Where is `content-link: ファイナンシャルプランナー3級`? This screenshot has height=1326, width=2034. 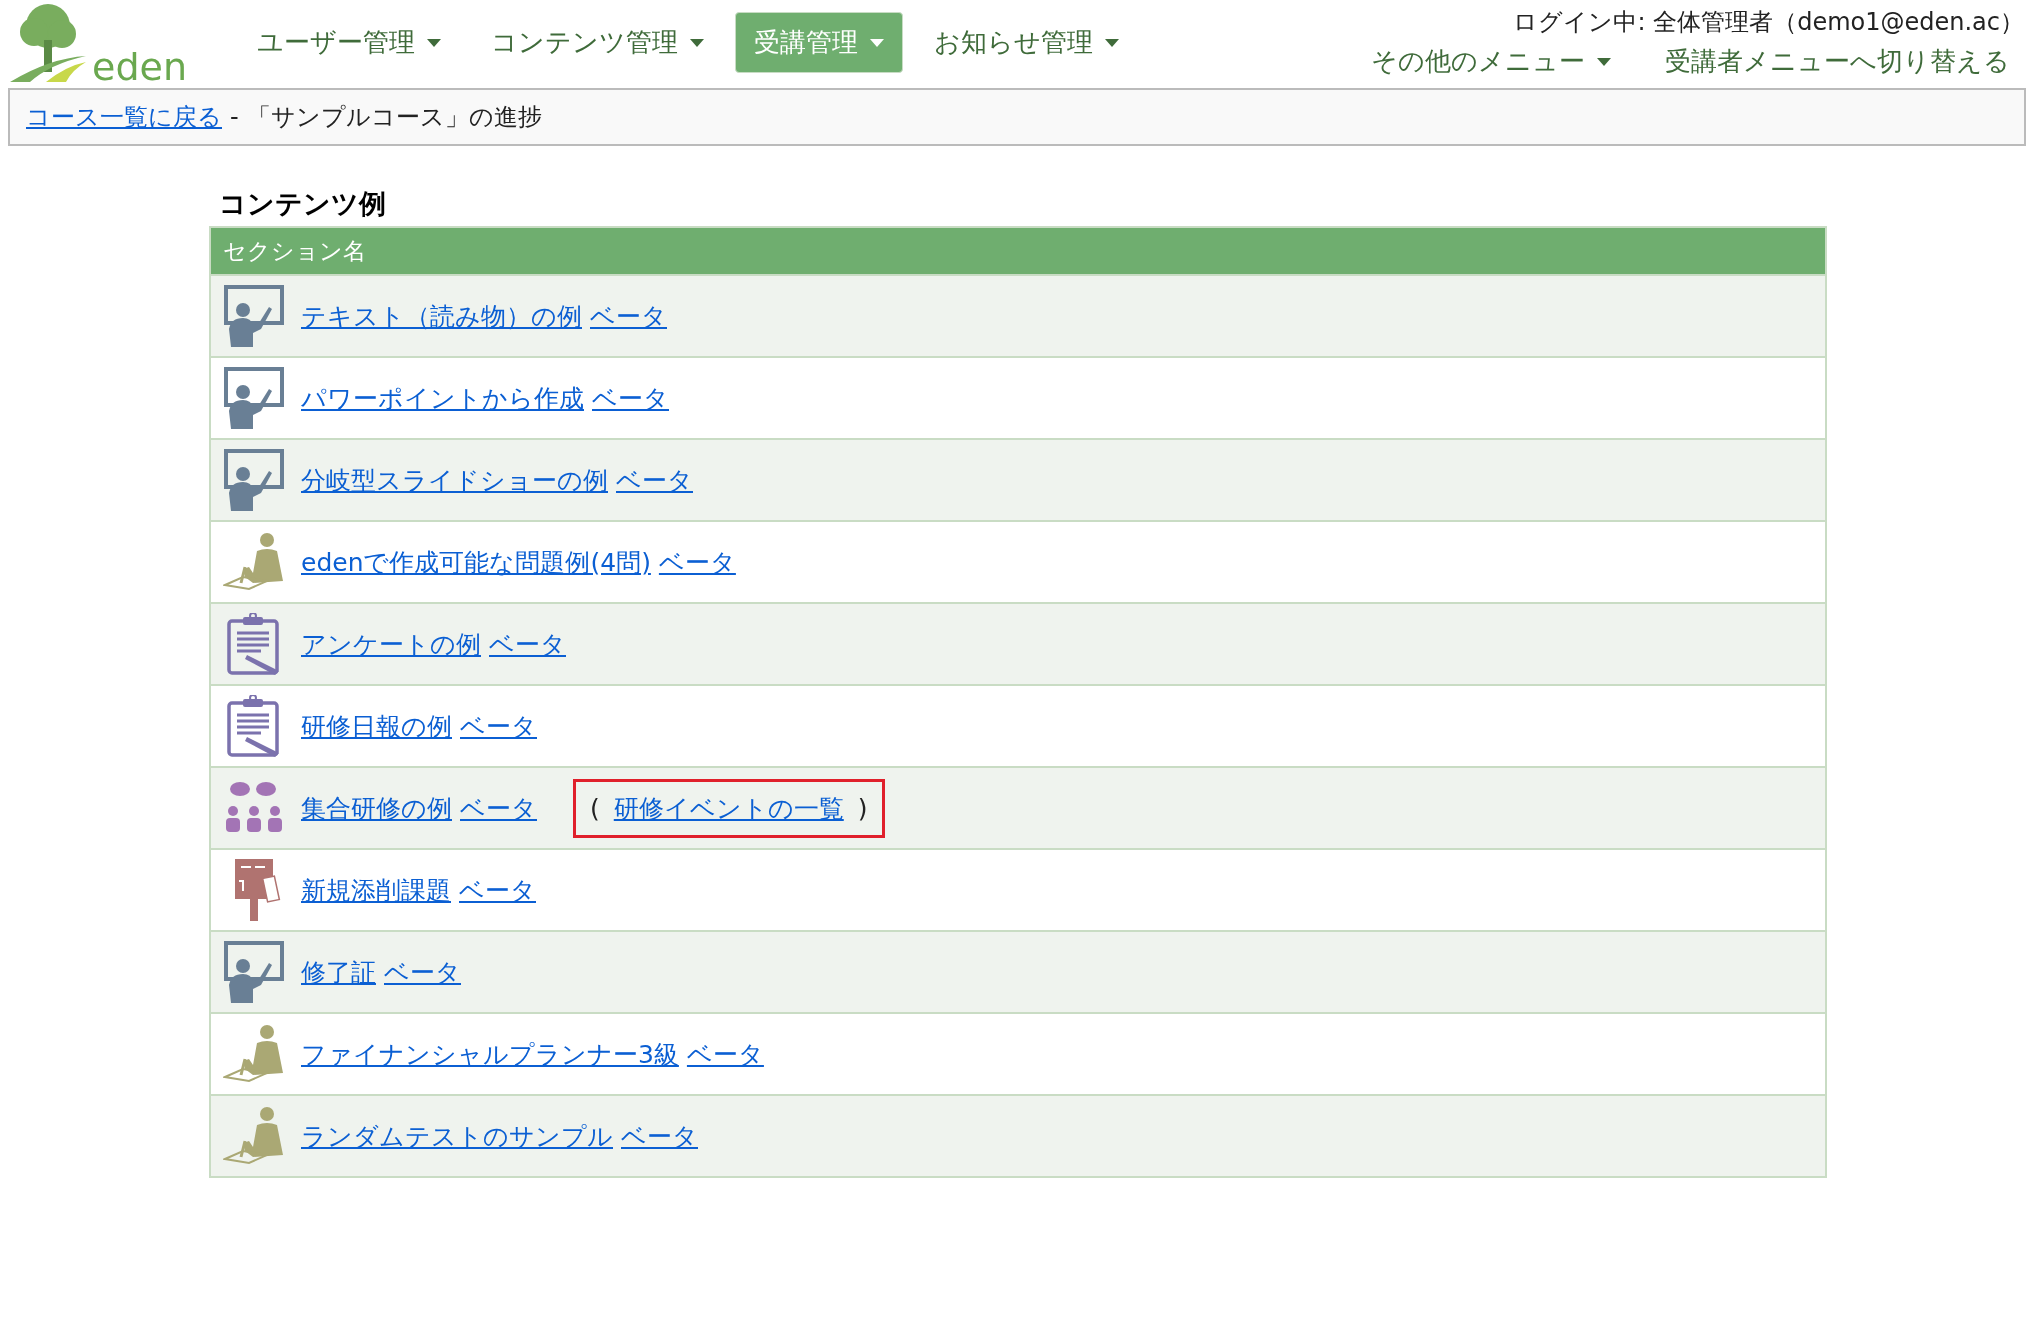
content-link: ファイナンシャルプランナー3級 is located at coordinates (490, 1054).